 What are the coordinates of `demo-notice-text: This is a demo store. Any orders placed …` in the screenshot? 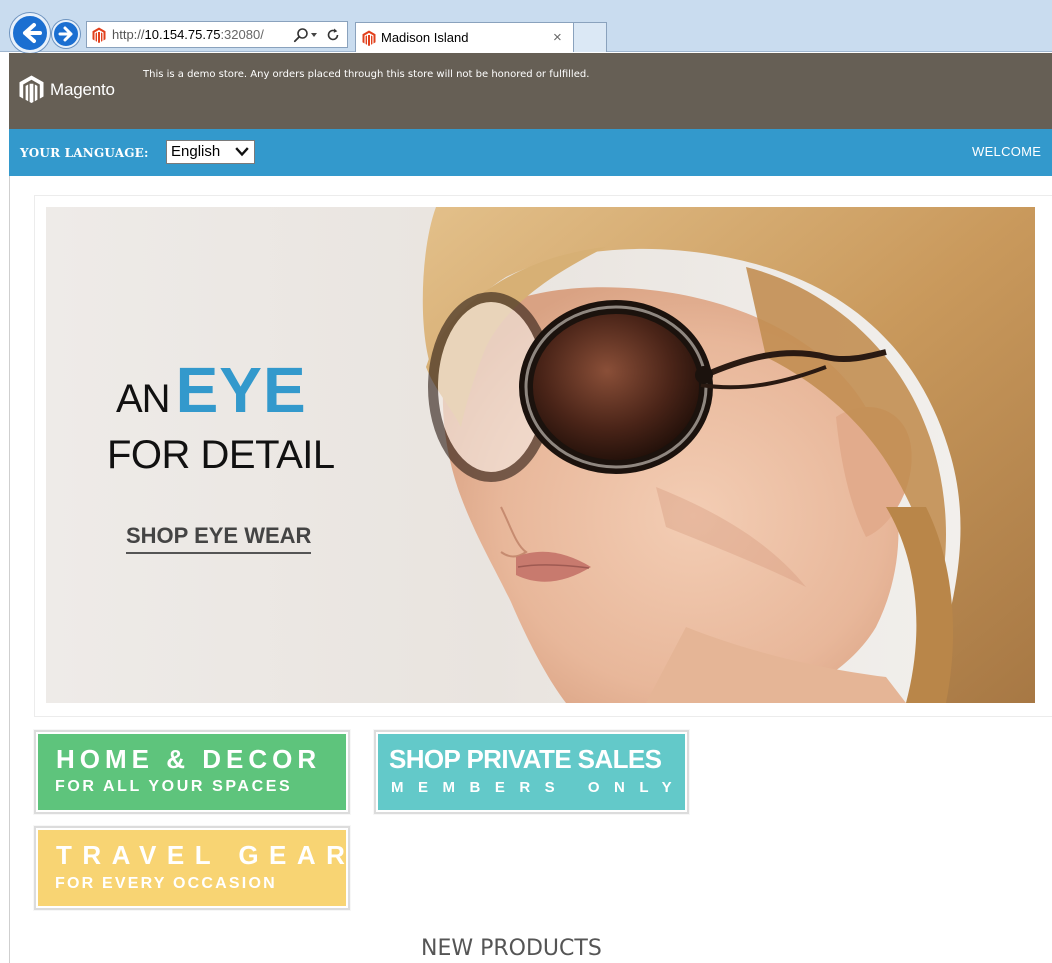 It's located at (366, 74).